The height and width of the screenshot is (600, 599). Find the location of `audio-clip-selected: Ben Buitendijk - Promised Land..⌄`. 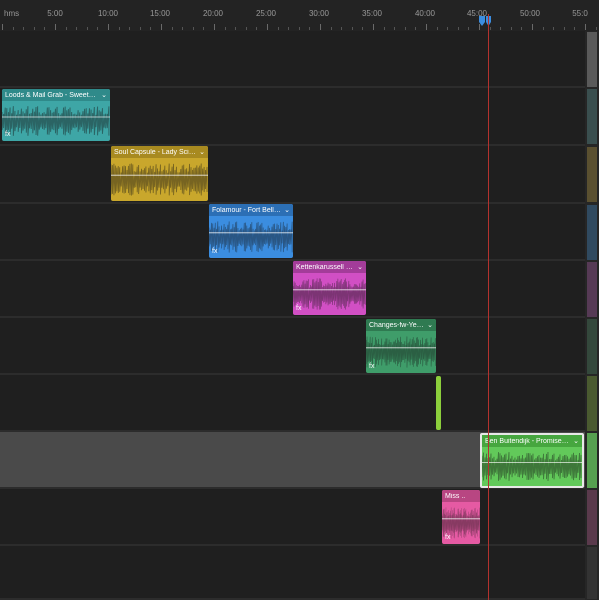

audio-clip-selected: Ben Buitendijk - Promised Land..⌄ is located at coordinates (532, 460).